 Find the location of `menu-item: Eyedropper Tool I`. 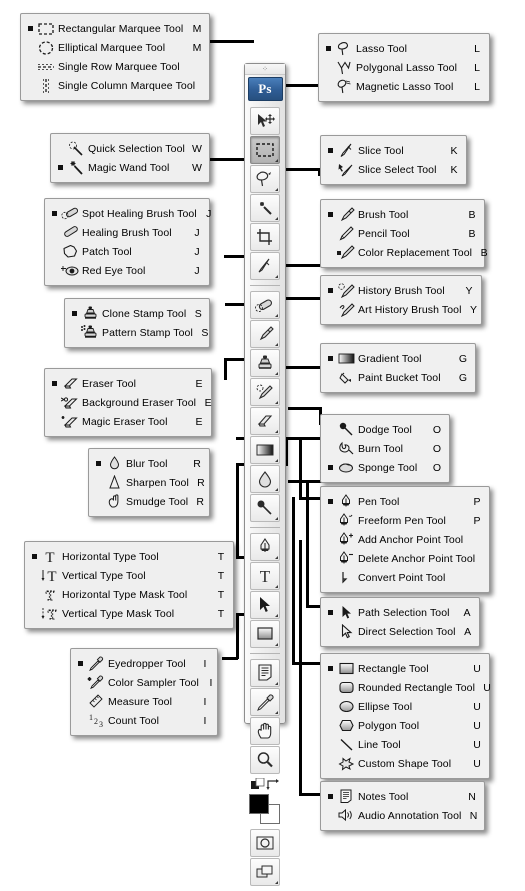

menu-item: Eyedropper Tool I is located at coordinates (144, 663).